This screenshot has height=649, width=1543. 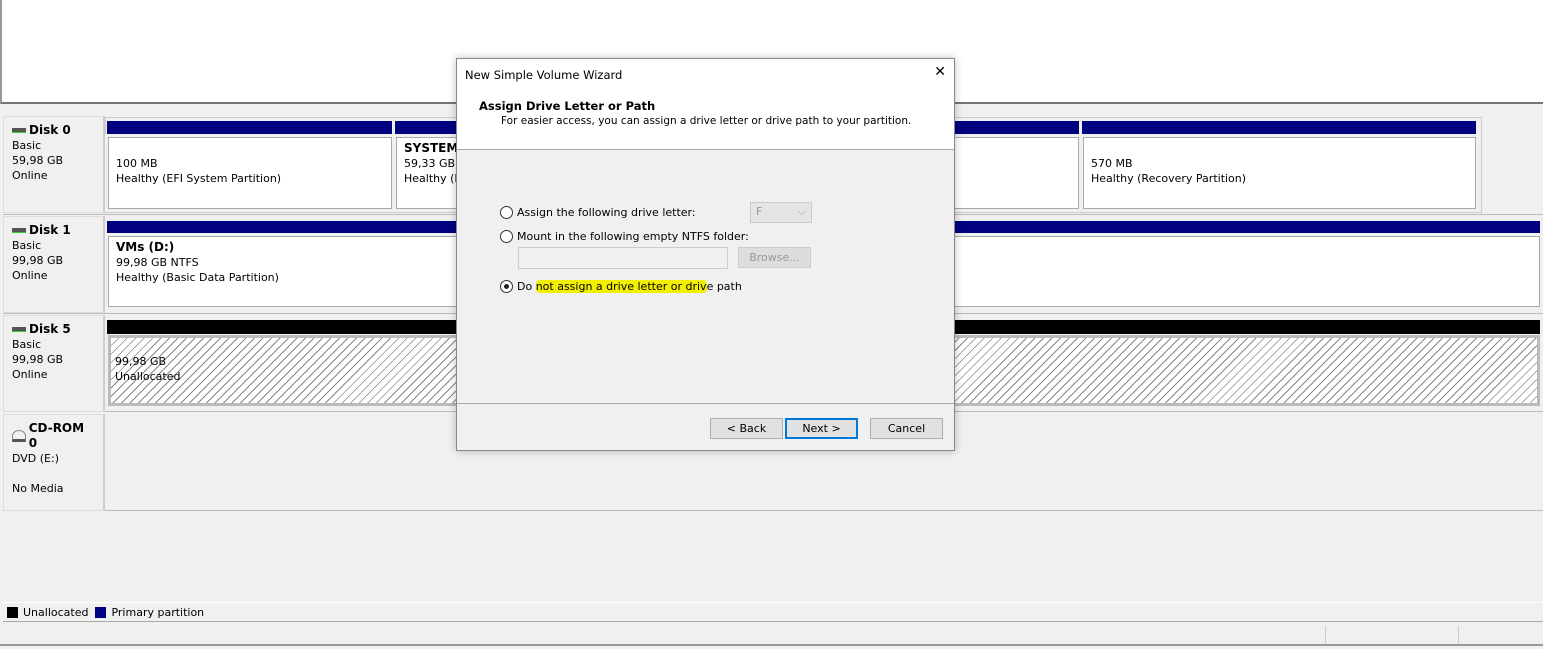 I want to click on folder-path-input, so click(x=623, y=258).